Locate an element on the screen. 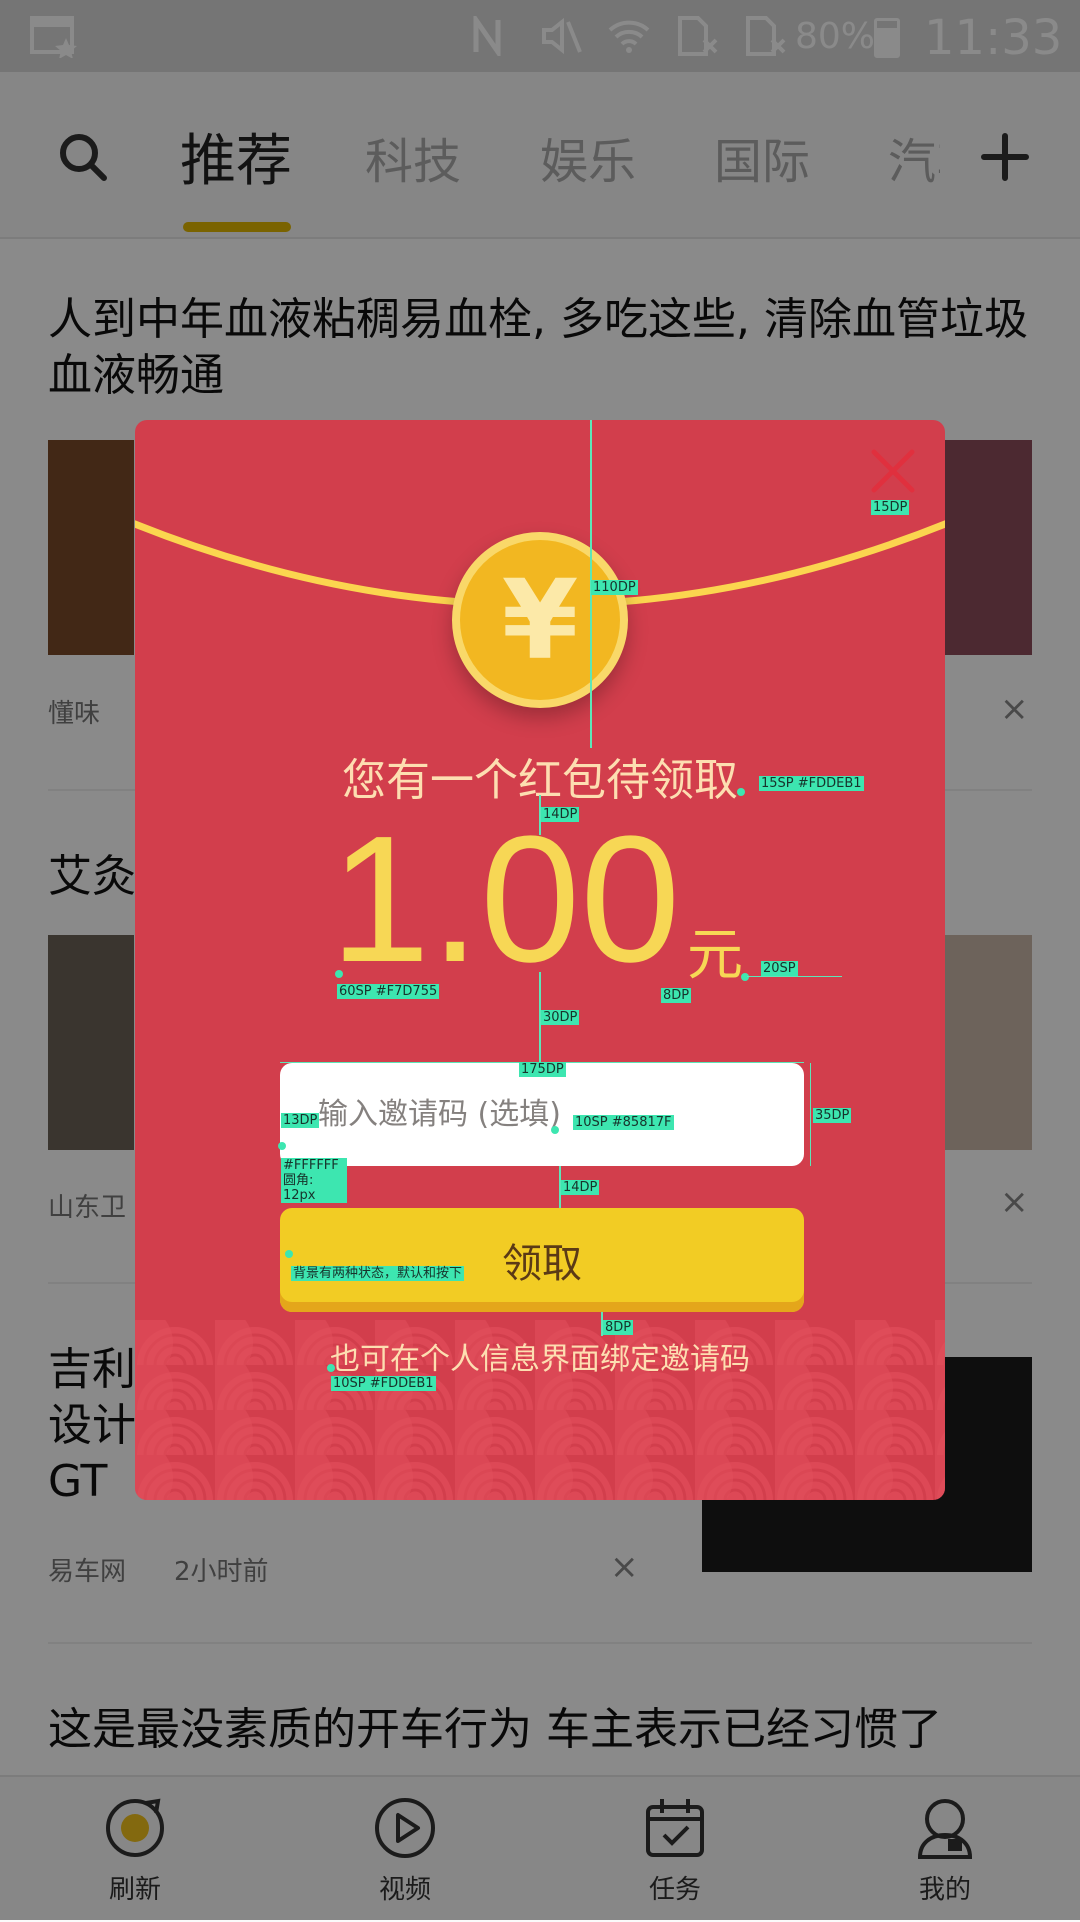 This screenshot has height=1922, width=1080. spec-button-note: 背景有两种状态，默认和按下 is located at coordinates (378, 1273).